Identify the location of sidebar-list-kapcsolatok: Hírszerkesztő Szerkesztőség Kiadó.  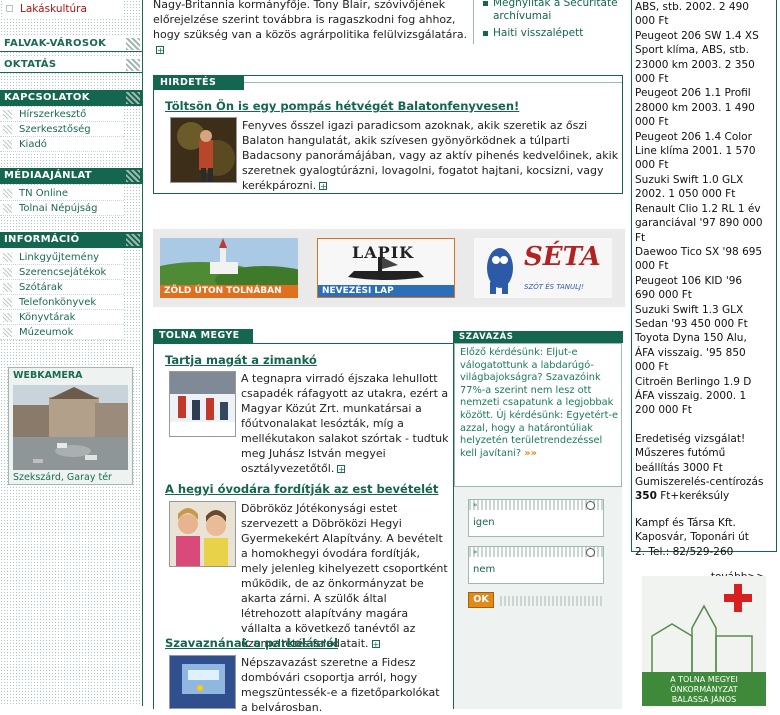
(62, 129).